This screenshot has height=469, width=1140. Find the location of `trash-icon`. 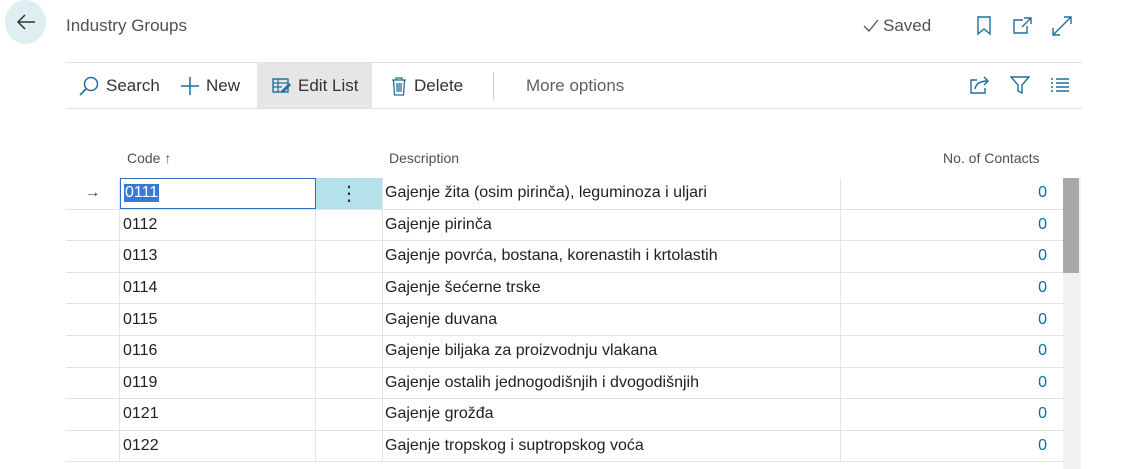

trash-icon is located at coordinates (399, 86).